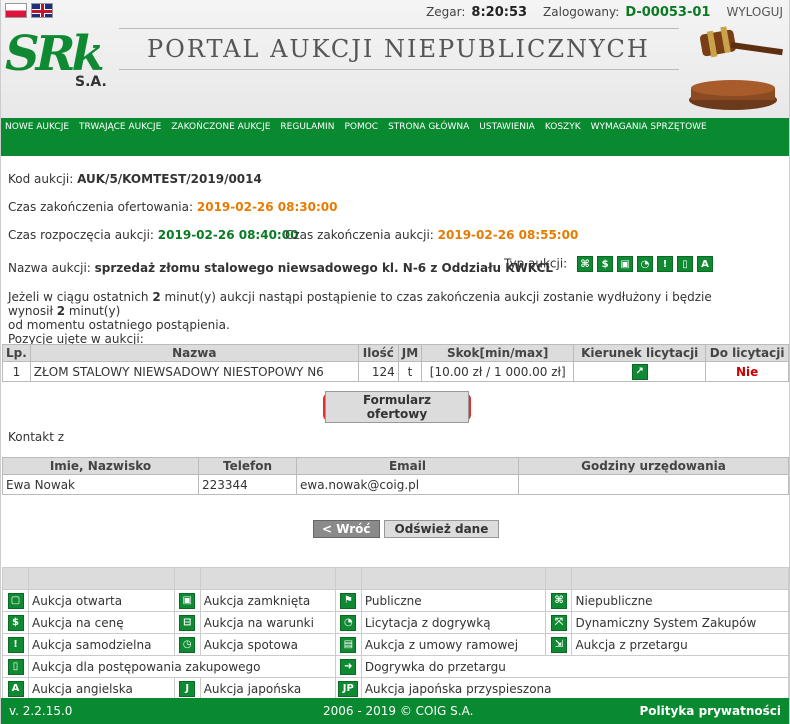  What do you see at coordinates (558, 644) in the screenshot?
I see `tender-icon: ⇲` at bounding box center [558, 644].